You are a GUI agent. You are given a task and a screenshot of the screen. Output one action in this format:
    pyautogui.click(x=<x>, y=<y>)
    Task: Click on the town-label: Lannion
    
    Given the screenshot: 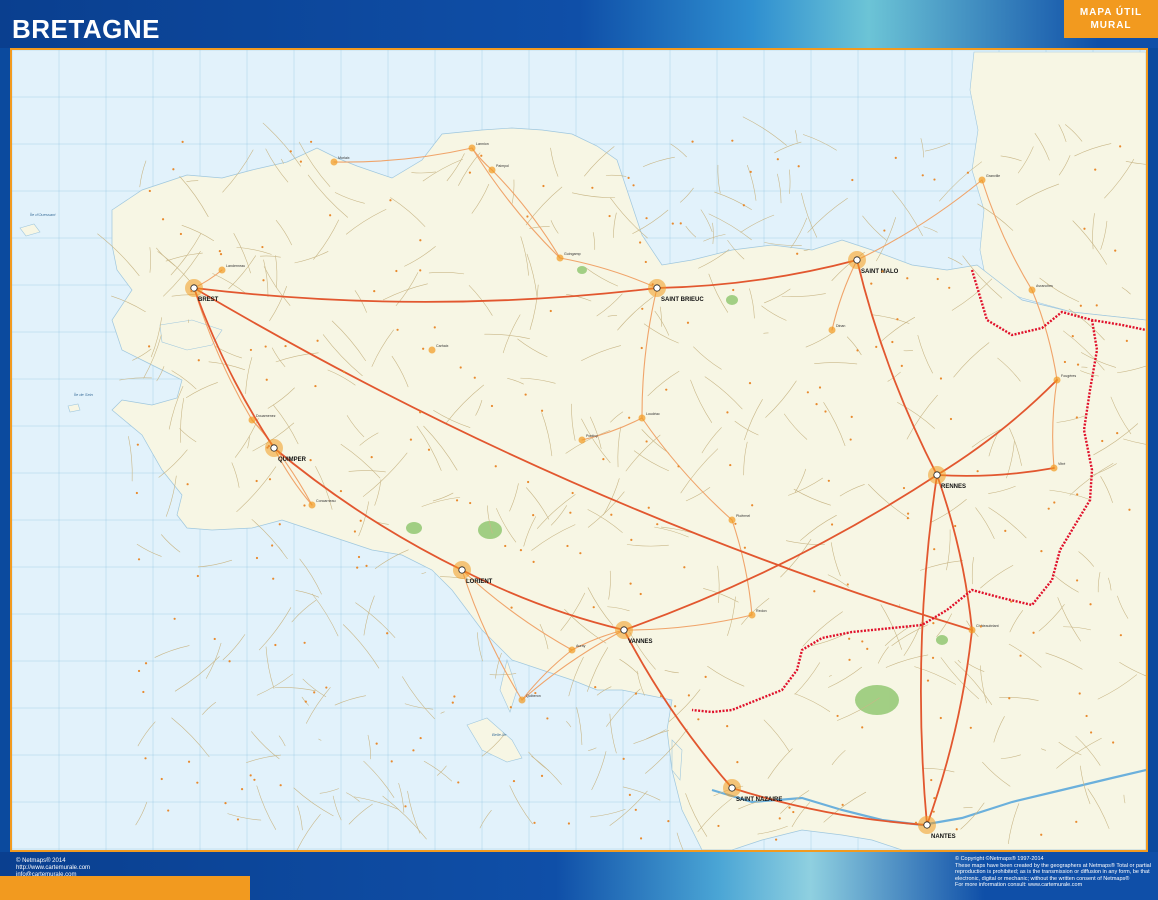 What is the action you would take?
    pyautogui.click(x=482, y=144)
    